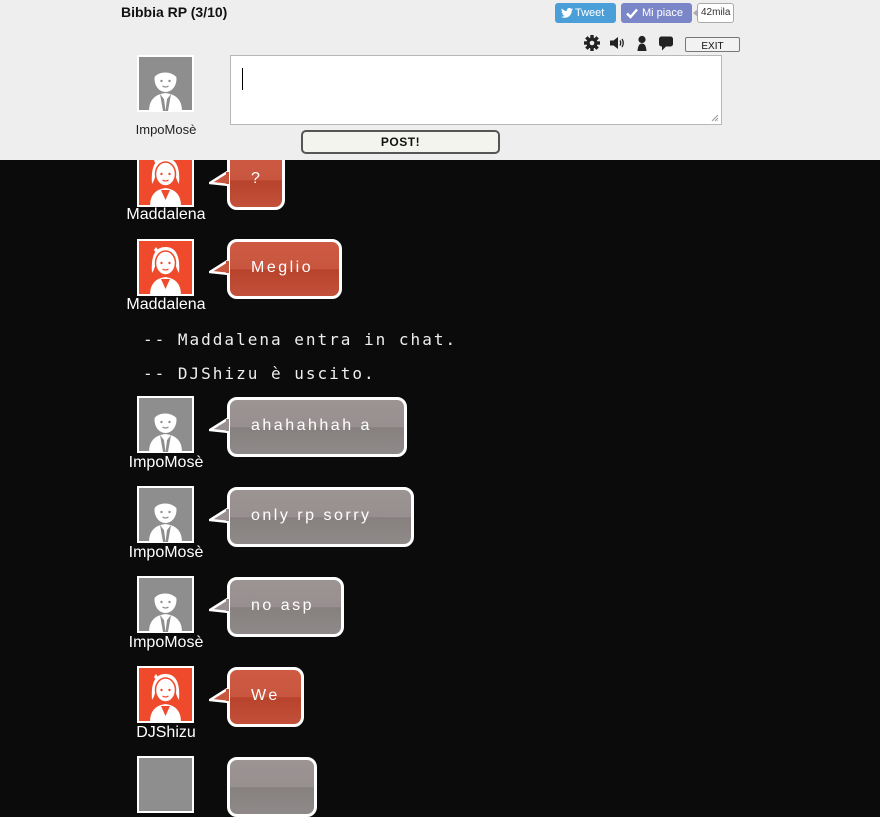 This screenshot has height=817, width=880. Describe the element at coordinates (165, 83) in the screenshot. I see `my-avatar-icon` at that location.